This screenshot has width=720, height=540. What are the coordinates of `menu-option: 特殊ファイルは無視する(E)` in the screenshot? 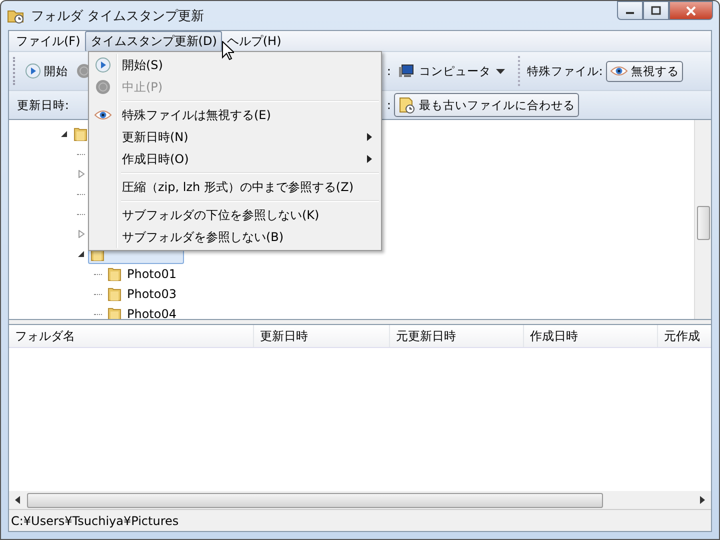 It's located at (235, 115).